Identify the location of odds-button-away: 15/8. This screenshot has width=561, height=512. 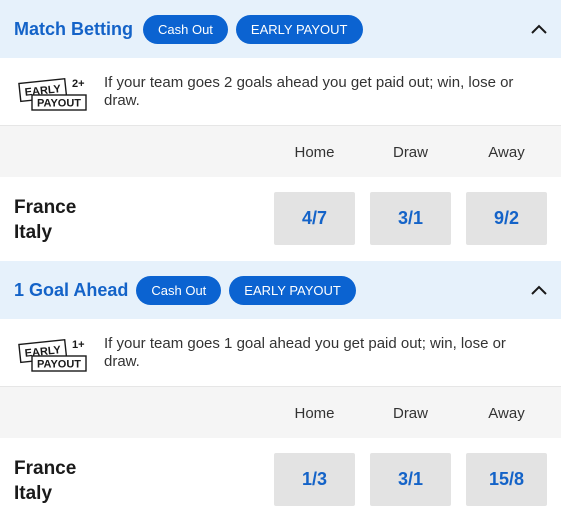
(506, 479).